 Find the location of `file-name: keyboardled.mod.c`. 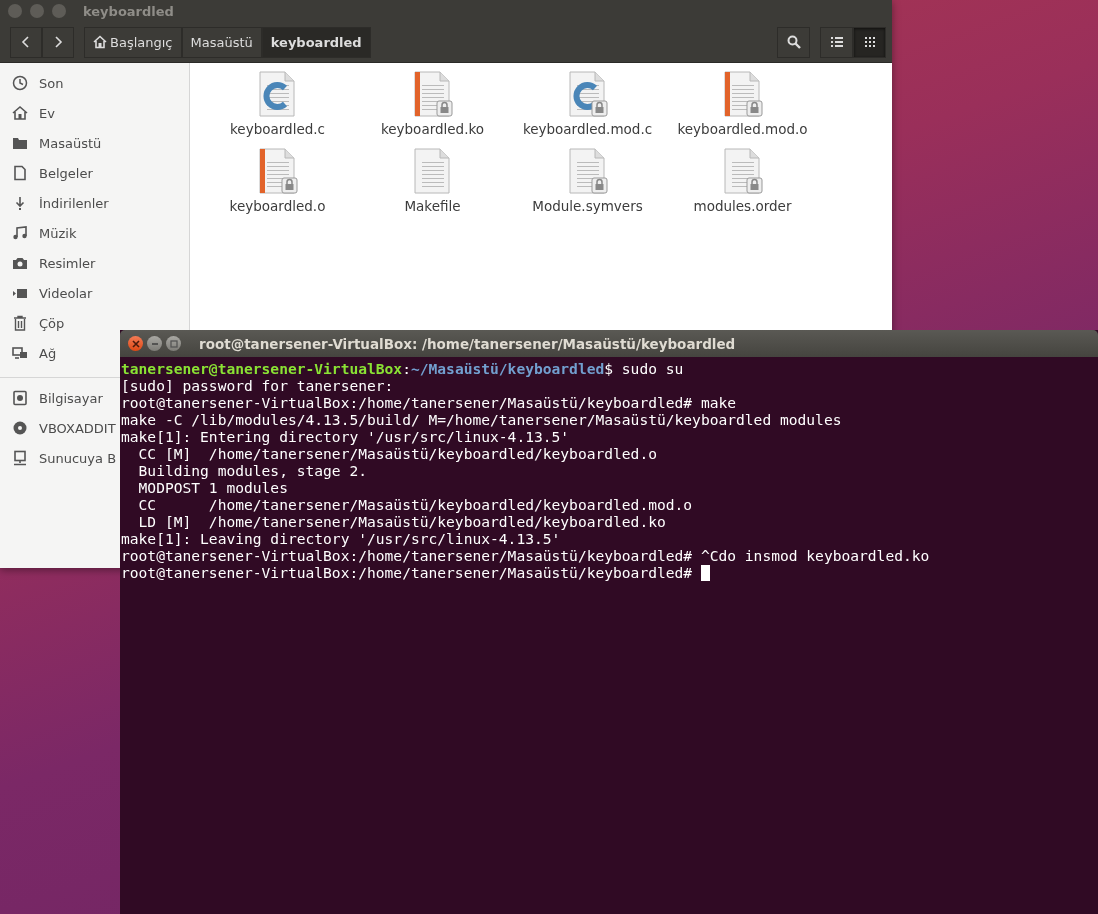

file-name: keyboardled.mod.c is located at coordinates (587, 129).